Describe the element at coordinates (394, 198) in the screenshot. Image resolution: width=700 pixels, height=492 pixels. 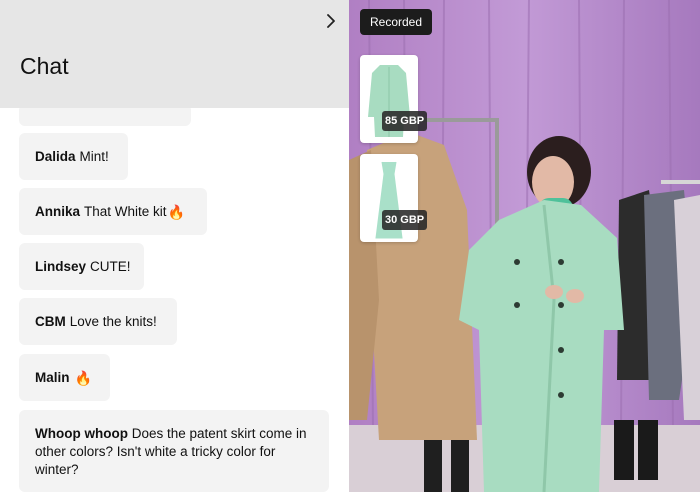
I see `product-card-mint-slip-dress: 30 GBP` at that location.